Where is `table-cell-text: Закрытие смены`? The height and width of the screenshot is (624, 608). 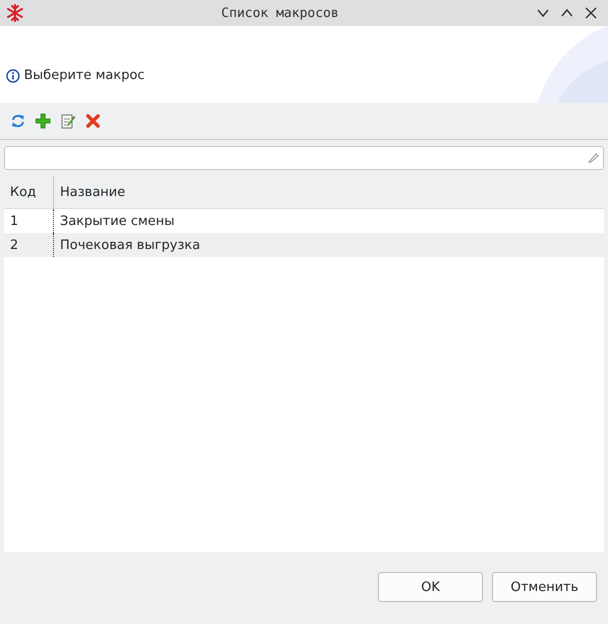
table-cell-text: Закрытие смены is located at coordinates (117, 221).